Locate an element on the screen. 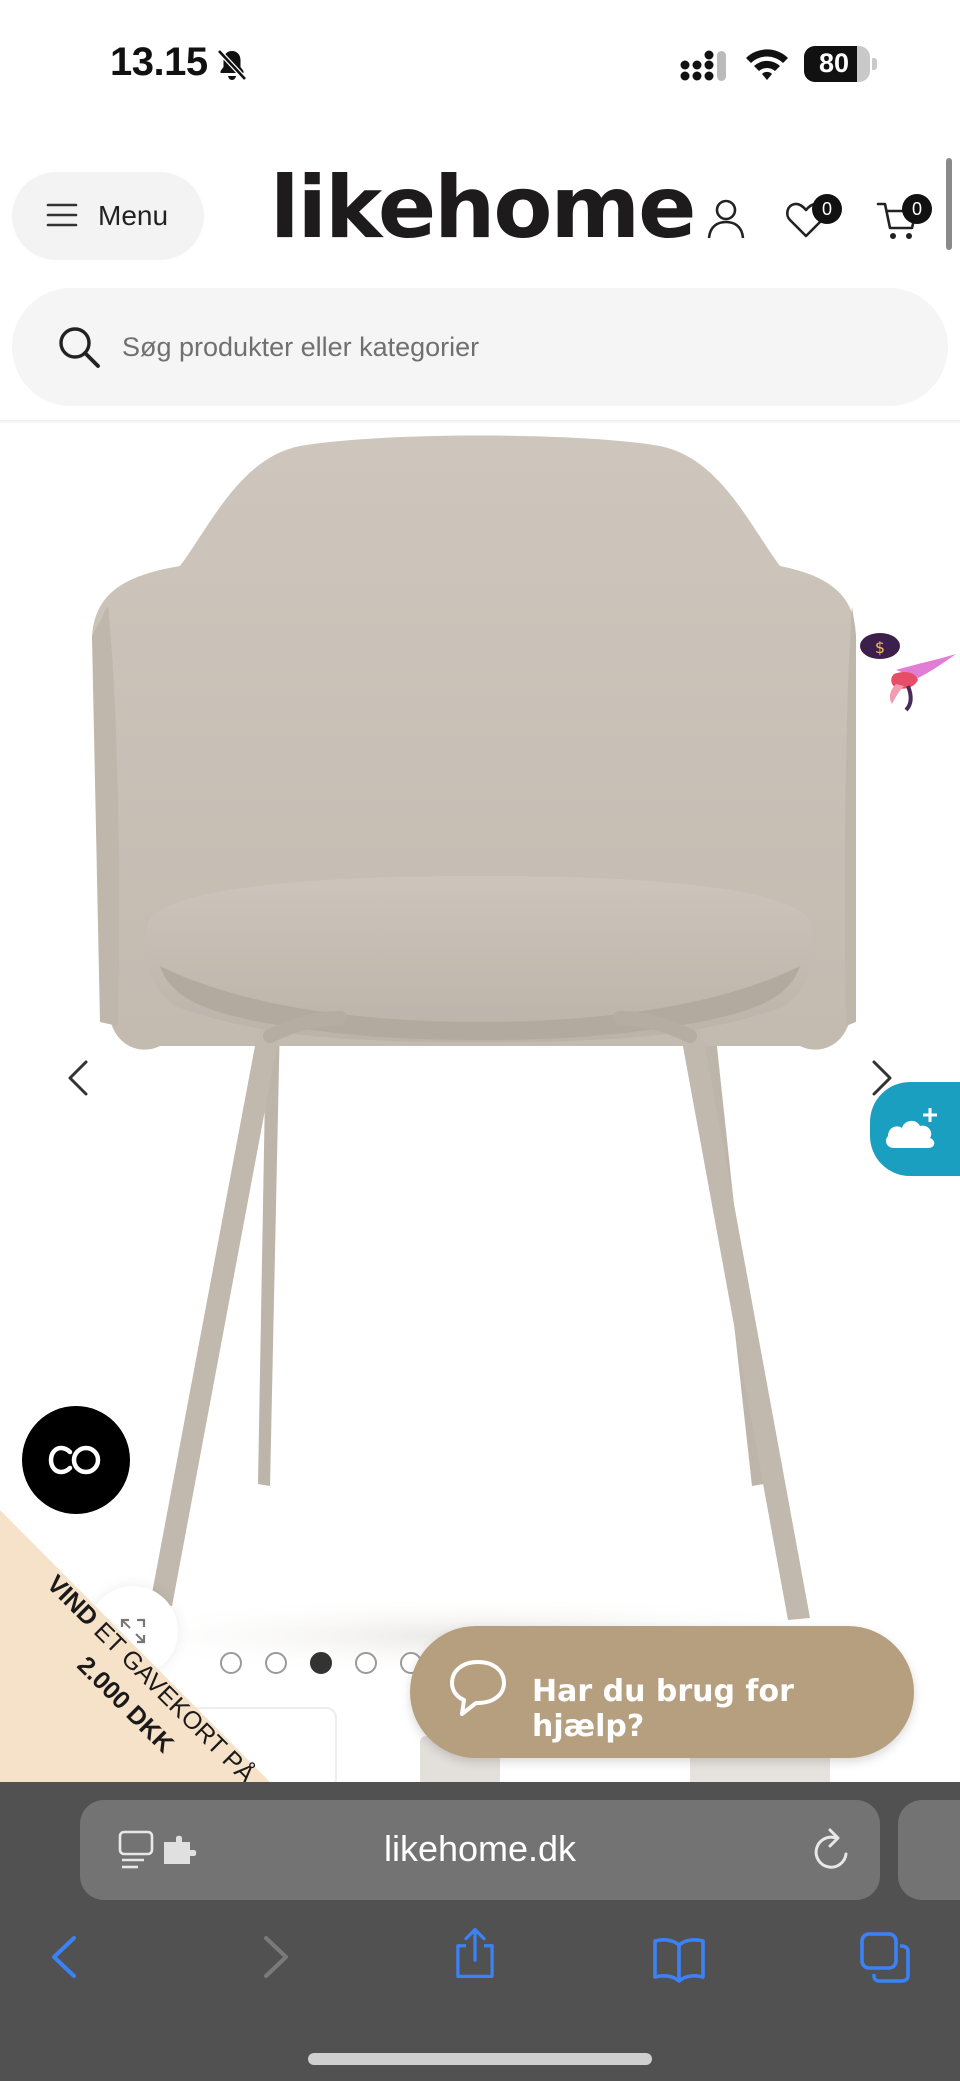 The height and width of the screenshot is (2081, 960). hummingbird-widget-icon: $ is located at coordinates (908, 669).